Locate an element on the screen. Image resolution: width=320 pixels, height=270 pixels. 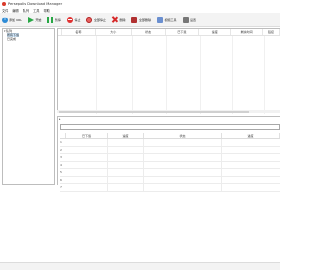
settings-label: 设置 is located at coordinates (193, 19).